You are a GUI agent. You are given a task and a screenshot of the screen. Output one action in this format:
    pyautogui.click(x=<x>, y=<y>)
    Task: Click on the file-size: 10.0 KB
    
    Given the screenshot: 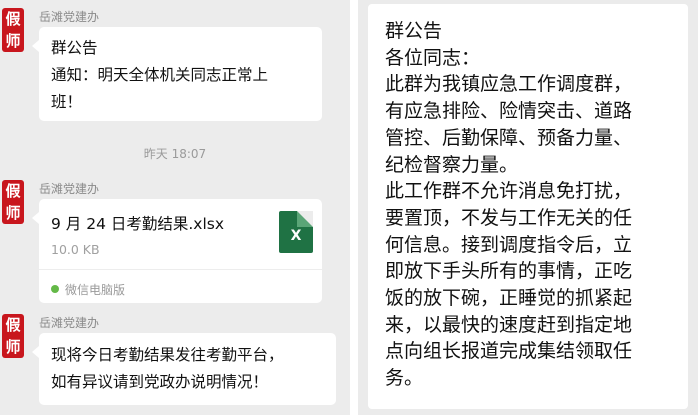 What is the action you would take?
    pyautogui.click(x=75, y=249)
    